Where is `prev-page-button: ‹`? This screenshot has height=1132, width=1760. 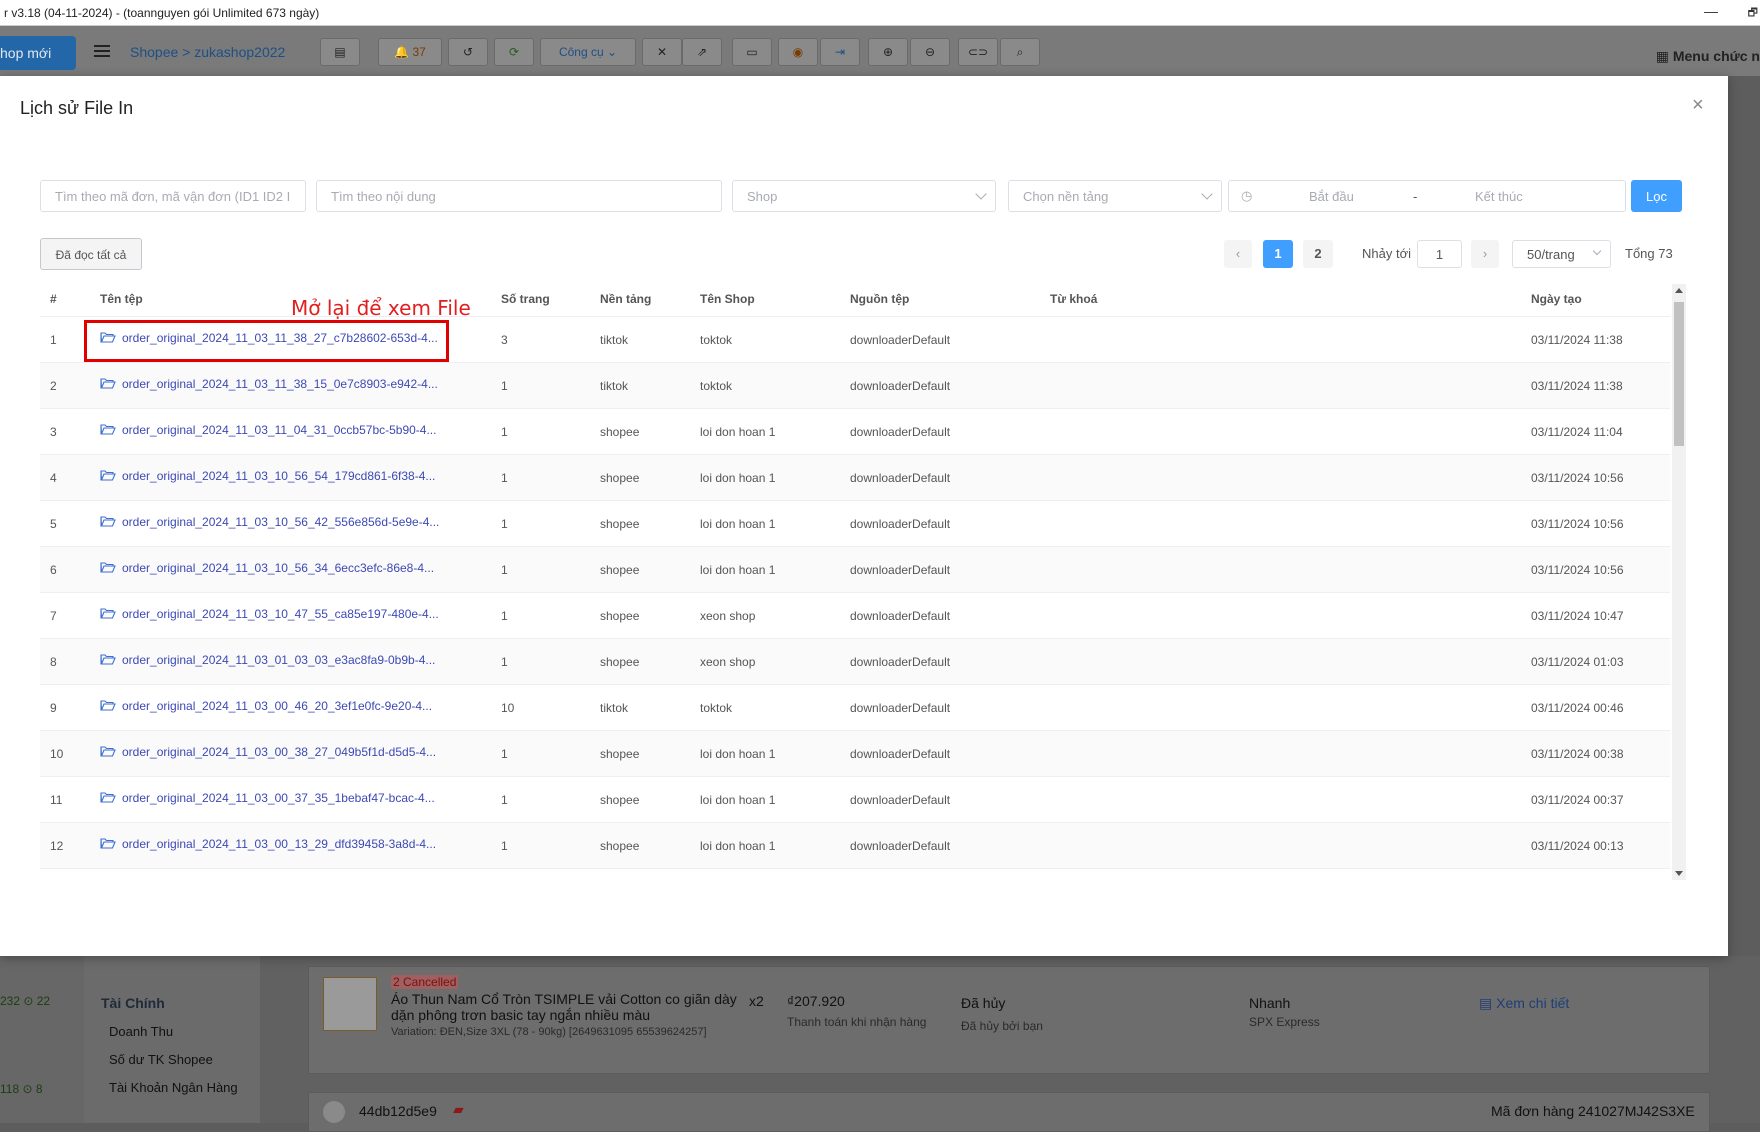
prev-page-button: ‹ is located at coordinates (1238, 254).